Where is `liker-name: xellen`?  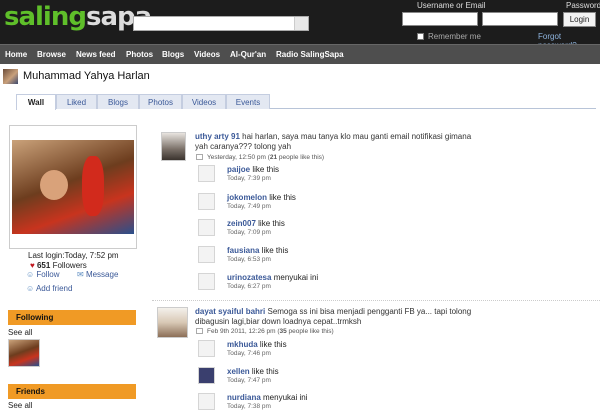
liker-name: xellen is located at coordinates (238, 371).